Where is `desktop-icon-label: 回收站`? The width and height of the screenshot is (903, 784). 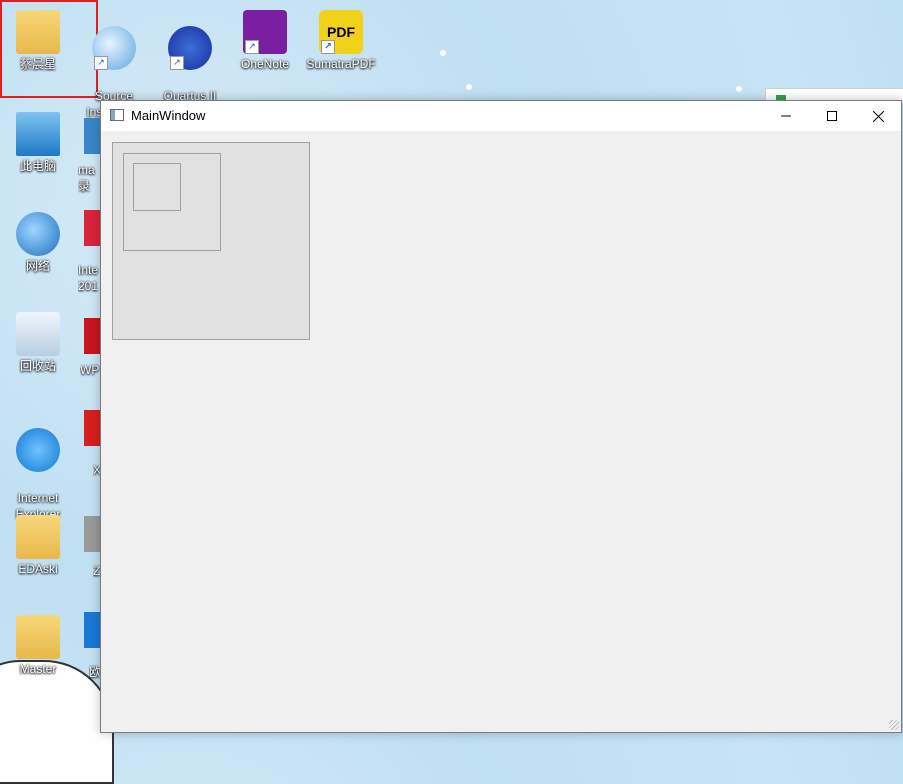
desktop-icon-label: 回收站 is located at coordinates (37, 366).